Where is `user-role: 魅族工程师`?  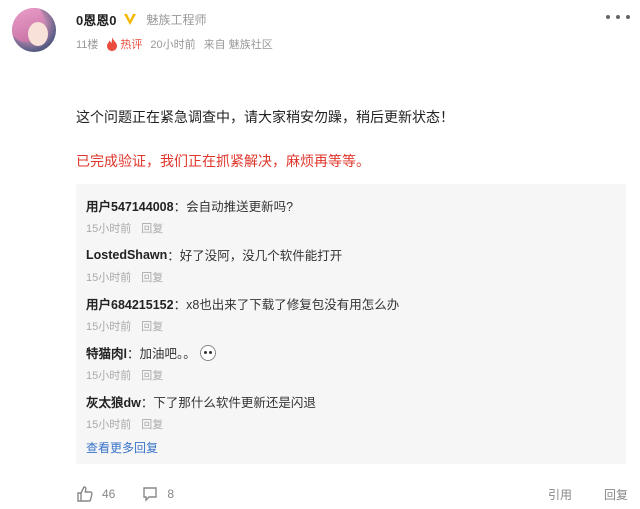
user-role: 魅族工程师 is located at coordinates (176, 19).